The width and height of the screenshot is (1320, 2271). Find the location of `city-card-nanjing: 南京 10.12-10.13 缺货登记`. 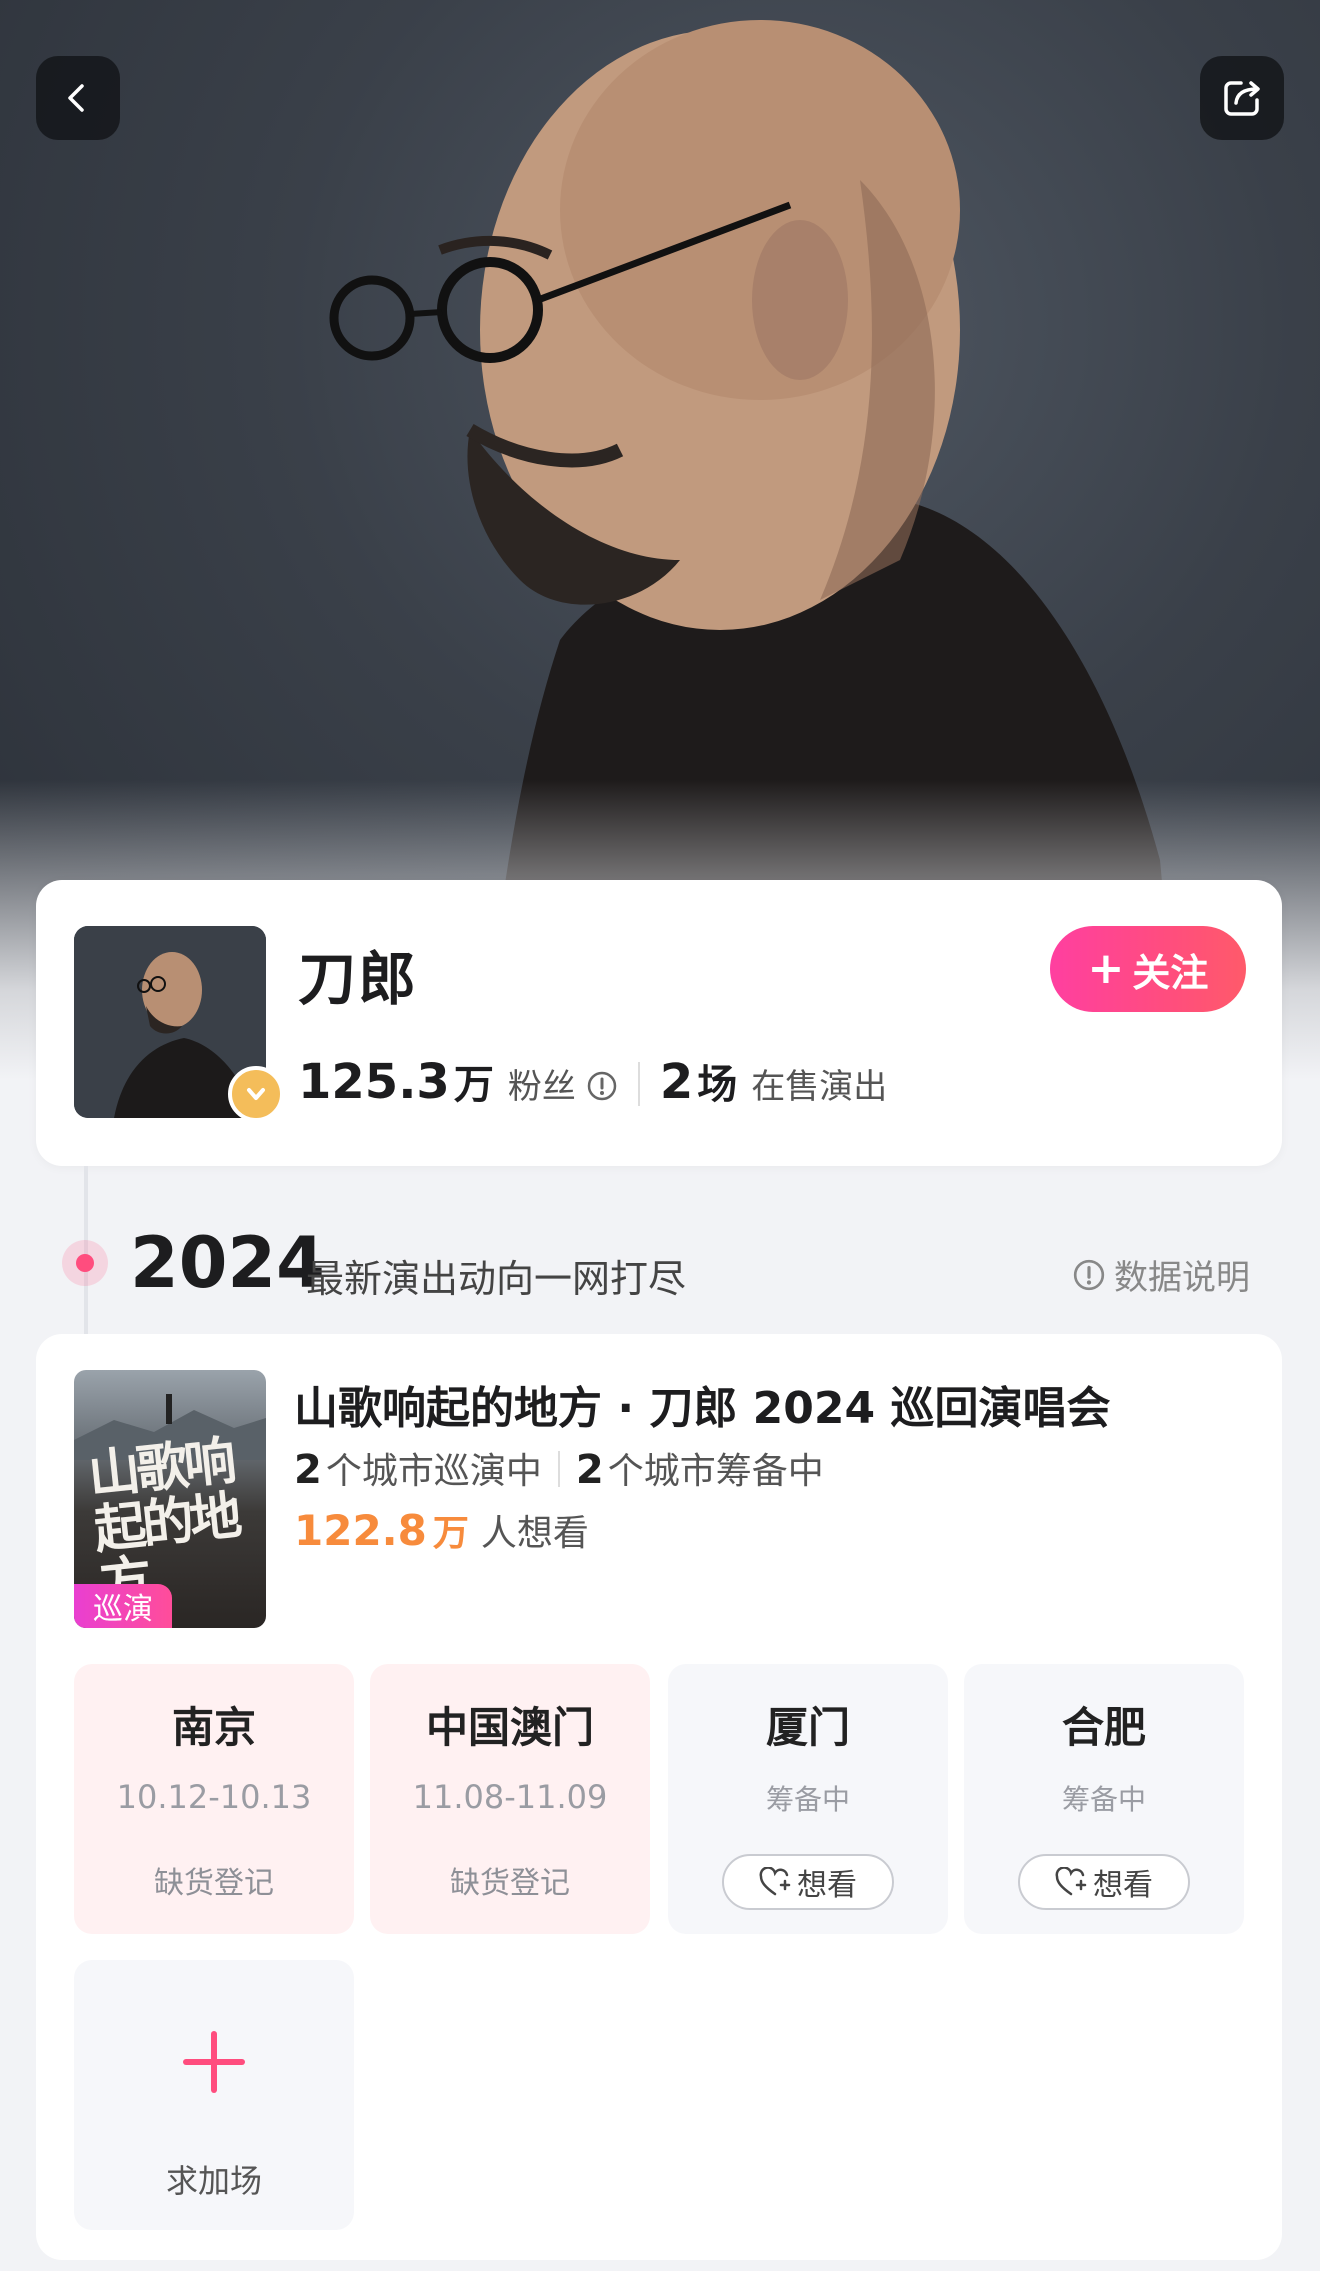

city-card-nanjing: 南京 10.12-10.13 缺货登记 is located at coordinates (214, 1799).